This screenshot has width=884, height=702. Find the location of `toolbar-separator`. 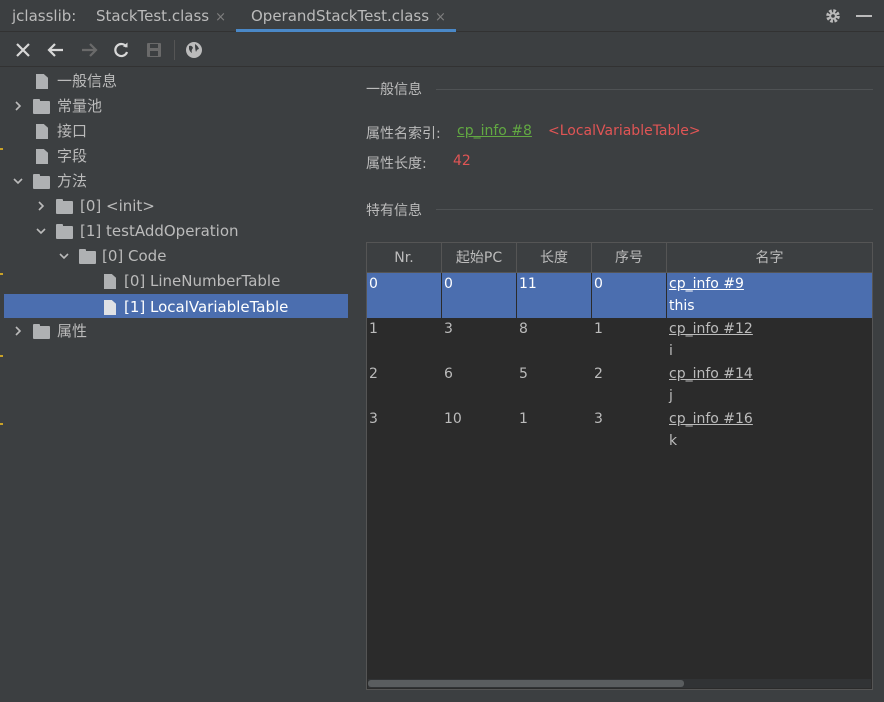

toolbar-separator is located at coordinates (174, 50).